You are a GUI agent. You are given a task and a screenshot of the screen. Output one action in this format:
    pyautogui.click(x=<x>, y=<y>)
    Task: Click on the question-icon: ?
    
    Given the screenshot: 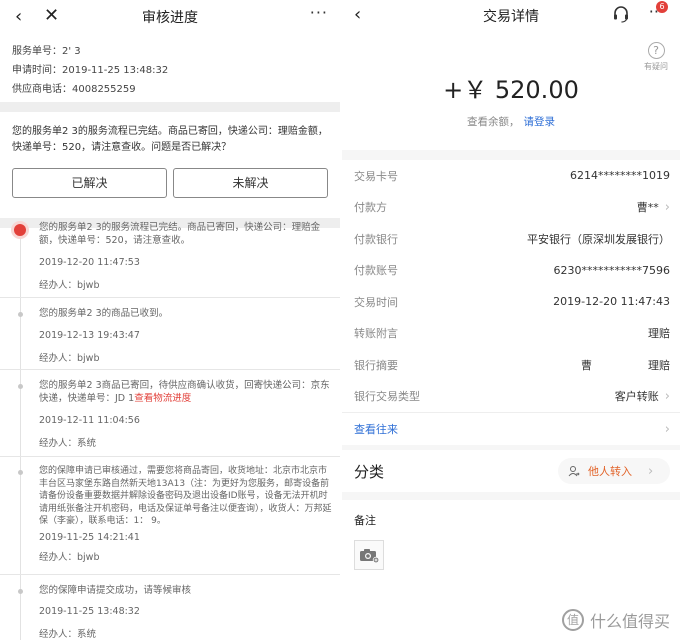 What is the action you would take?
    pyautogui.click(x=656, y=50)
    